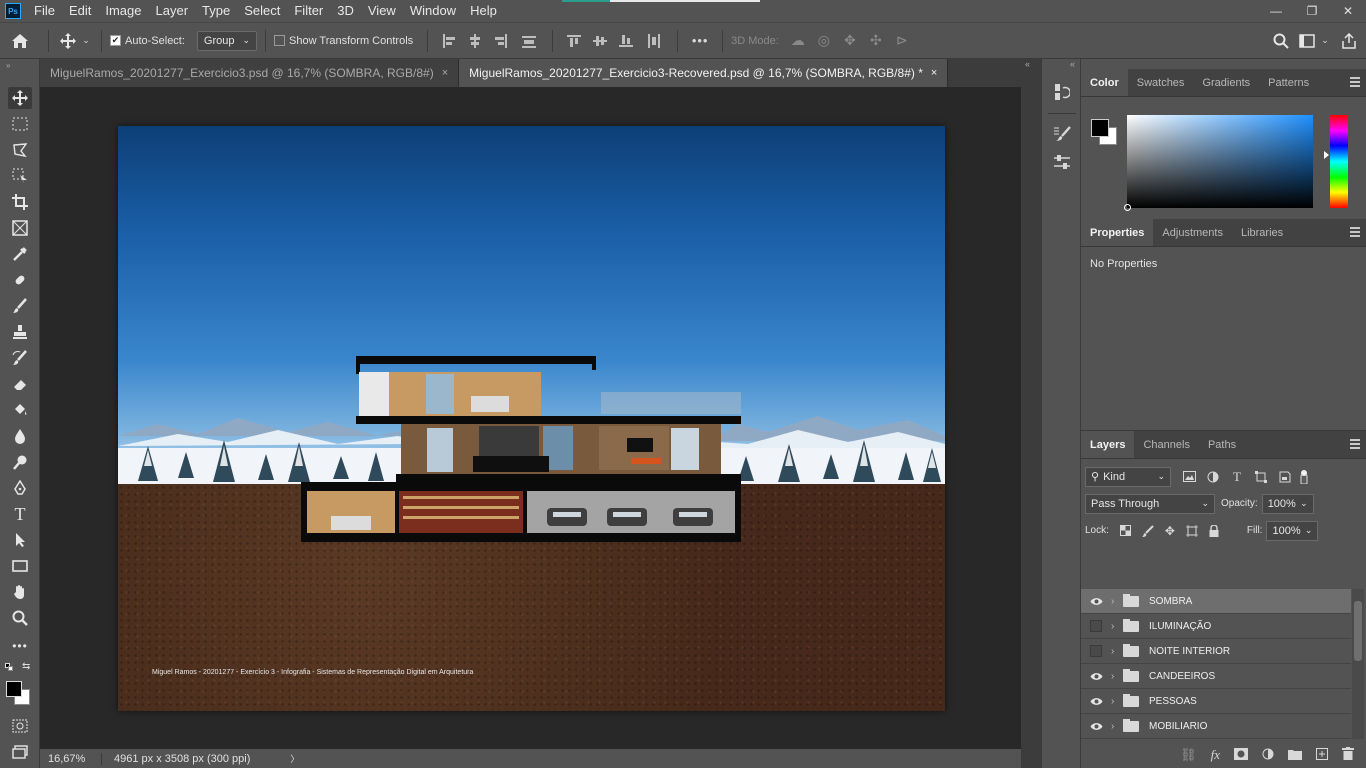 This screenshot has height=768, width=1366. What do you see at coordinates (1322, 755) in the screenshot?
I see `new-layer-icon` at bounding box center [1322, 755].